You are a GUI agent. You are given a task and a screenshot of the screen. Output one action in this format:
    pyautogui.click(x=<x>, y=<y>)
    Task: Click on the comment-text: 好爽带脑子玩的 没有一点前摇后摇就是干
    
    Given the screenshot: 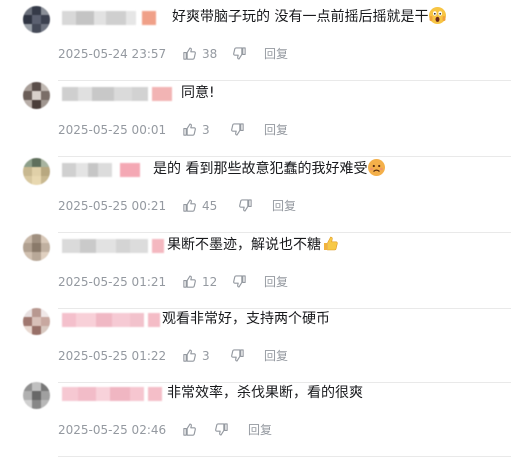 What is the action you would take?
    pyautogui.click(x=309, y=17)
    